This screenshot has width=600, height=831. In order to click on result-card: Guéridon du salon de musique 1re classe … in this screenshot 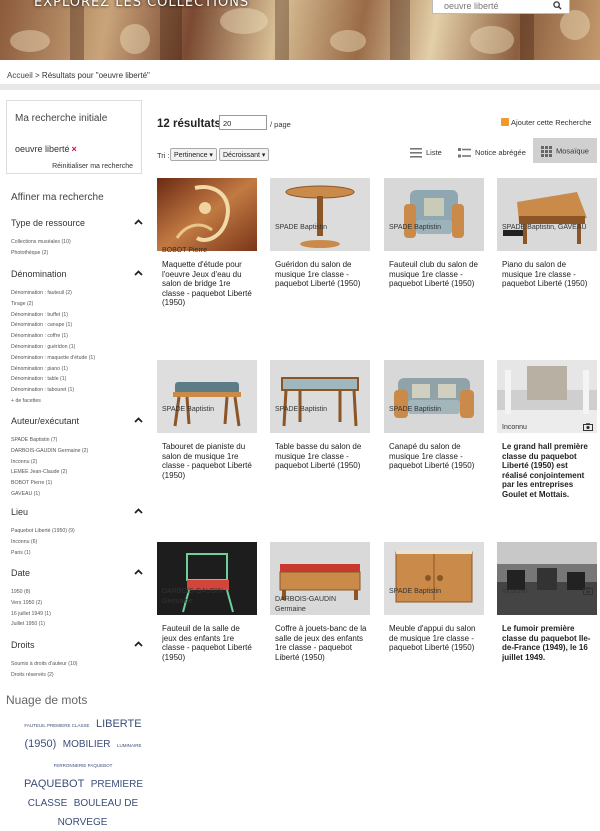, I will do `click(320, 233)`.